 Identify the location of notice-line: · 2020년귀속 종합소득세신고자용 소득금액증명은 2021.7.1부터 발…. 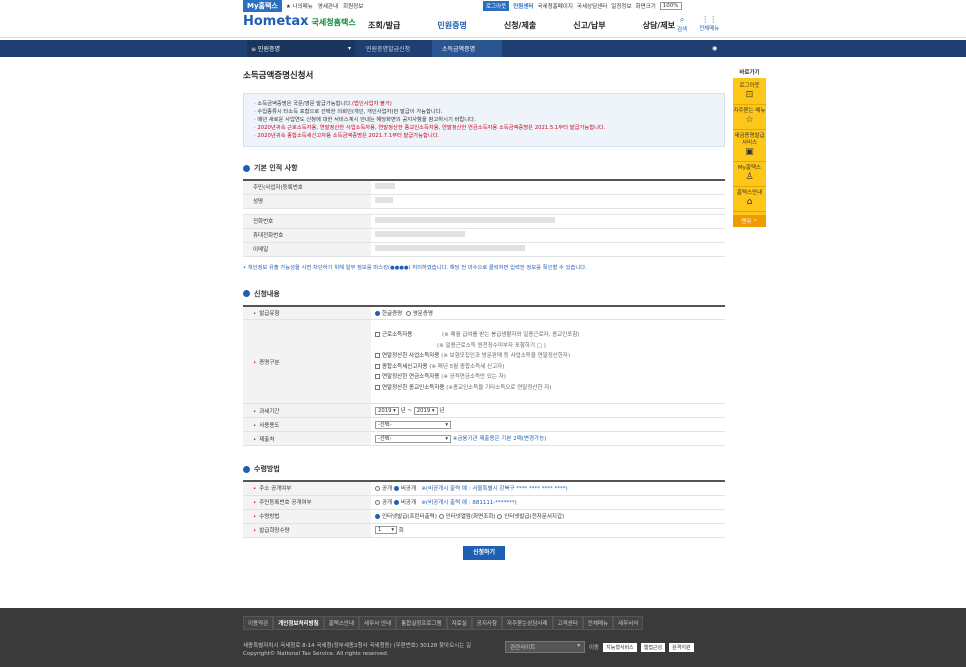
(347, 136).